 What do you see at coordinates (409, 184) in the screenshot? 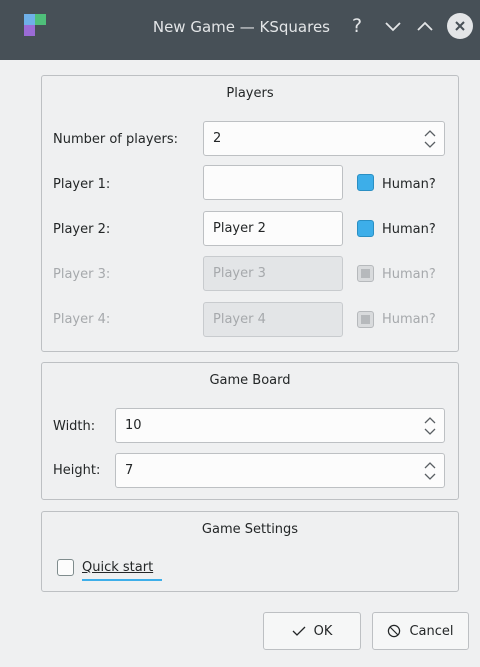
I see `player-1-human-label: Human?` at bounding box center [409, 184].